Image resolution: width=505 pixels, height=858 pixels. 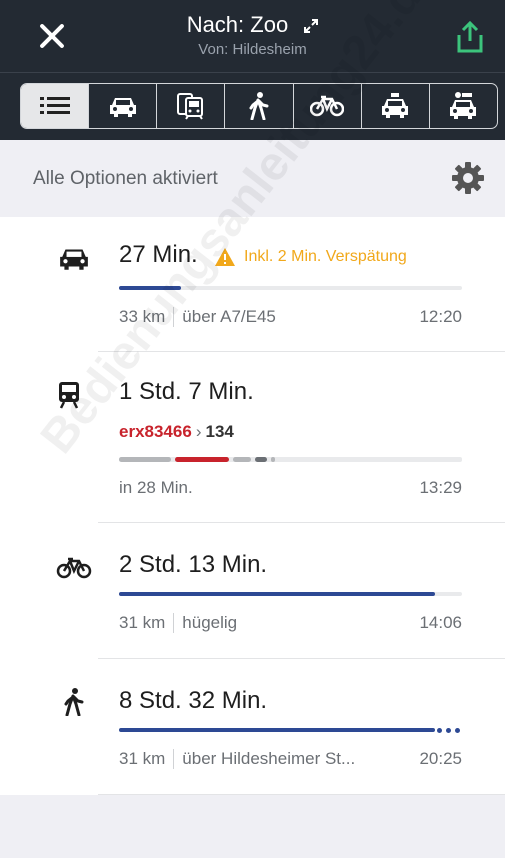 I want to click on segment-walk-end, so click(x=273, y=459).